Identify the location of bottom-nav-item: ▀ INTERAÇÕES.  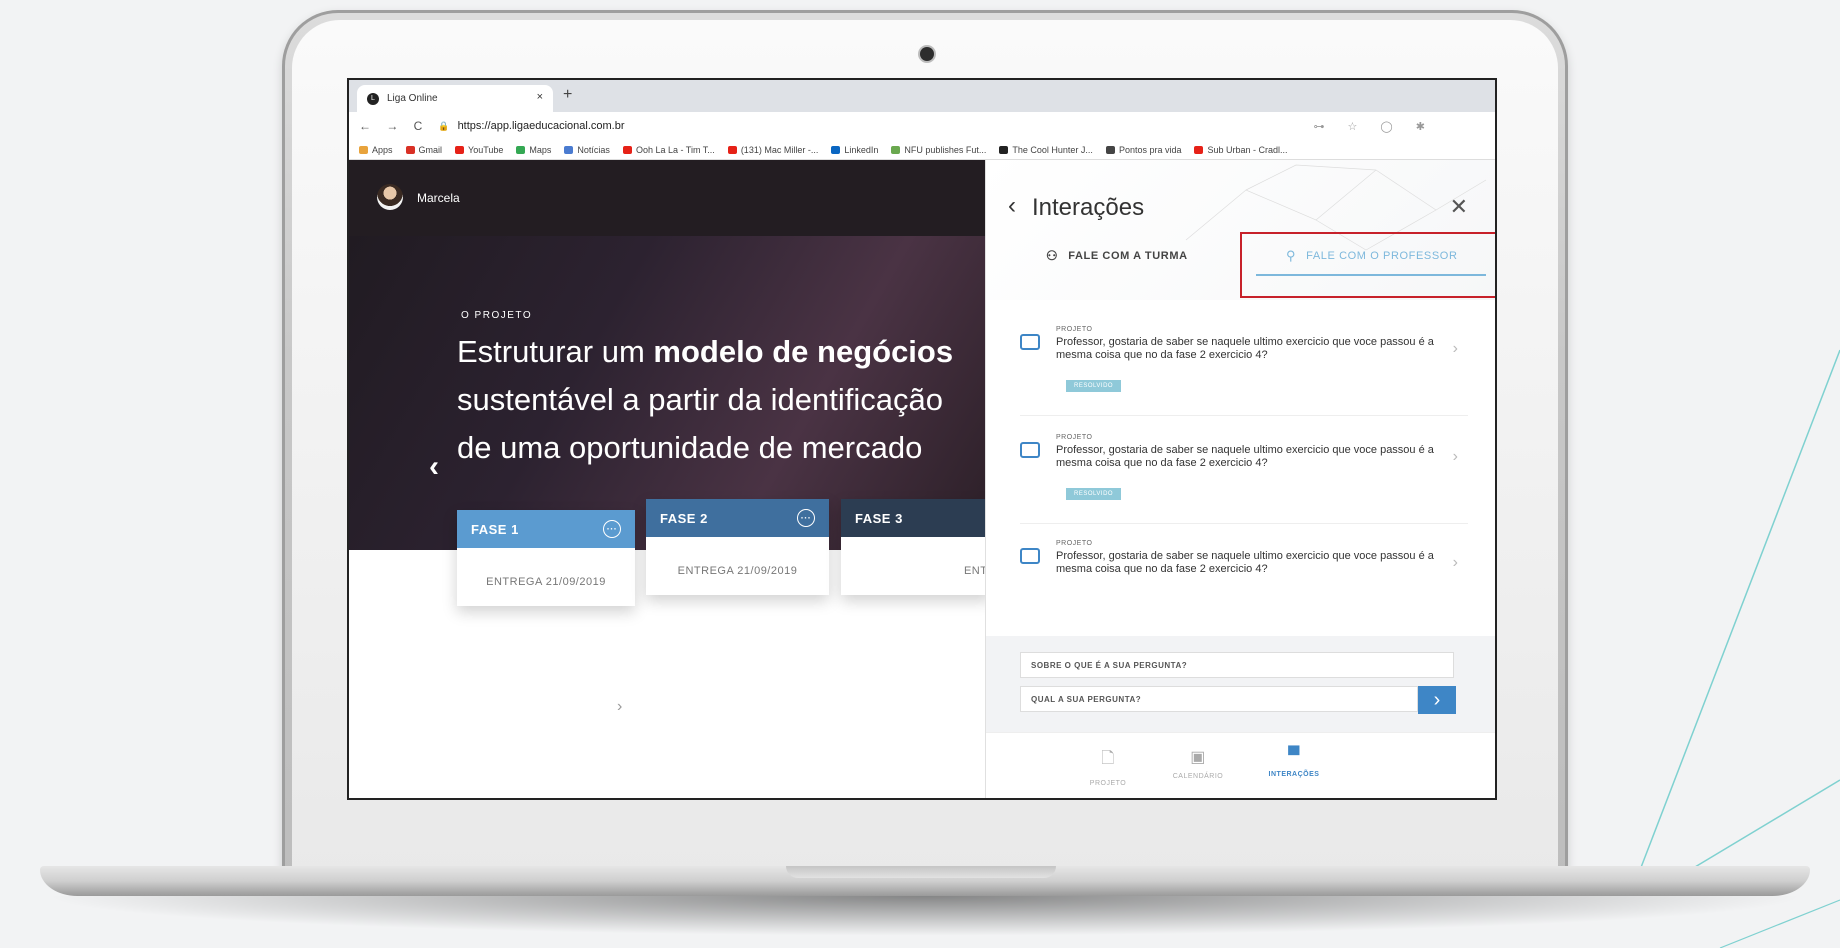
(1294, 762).